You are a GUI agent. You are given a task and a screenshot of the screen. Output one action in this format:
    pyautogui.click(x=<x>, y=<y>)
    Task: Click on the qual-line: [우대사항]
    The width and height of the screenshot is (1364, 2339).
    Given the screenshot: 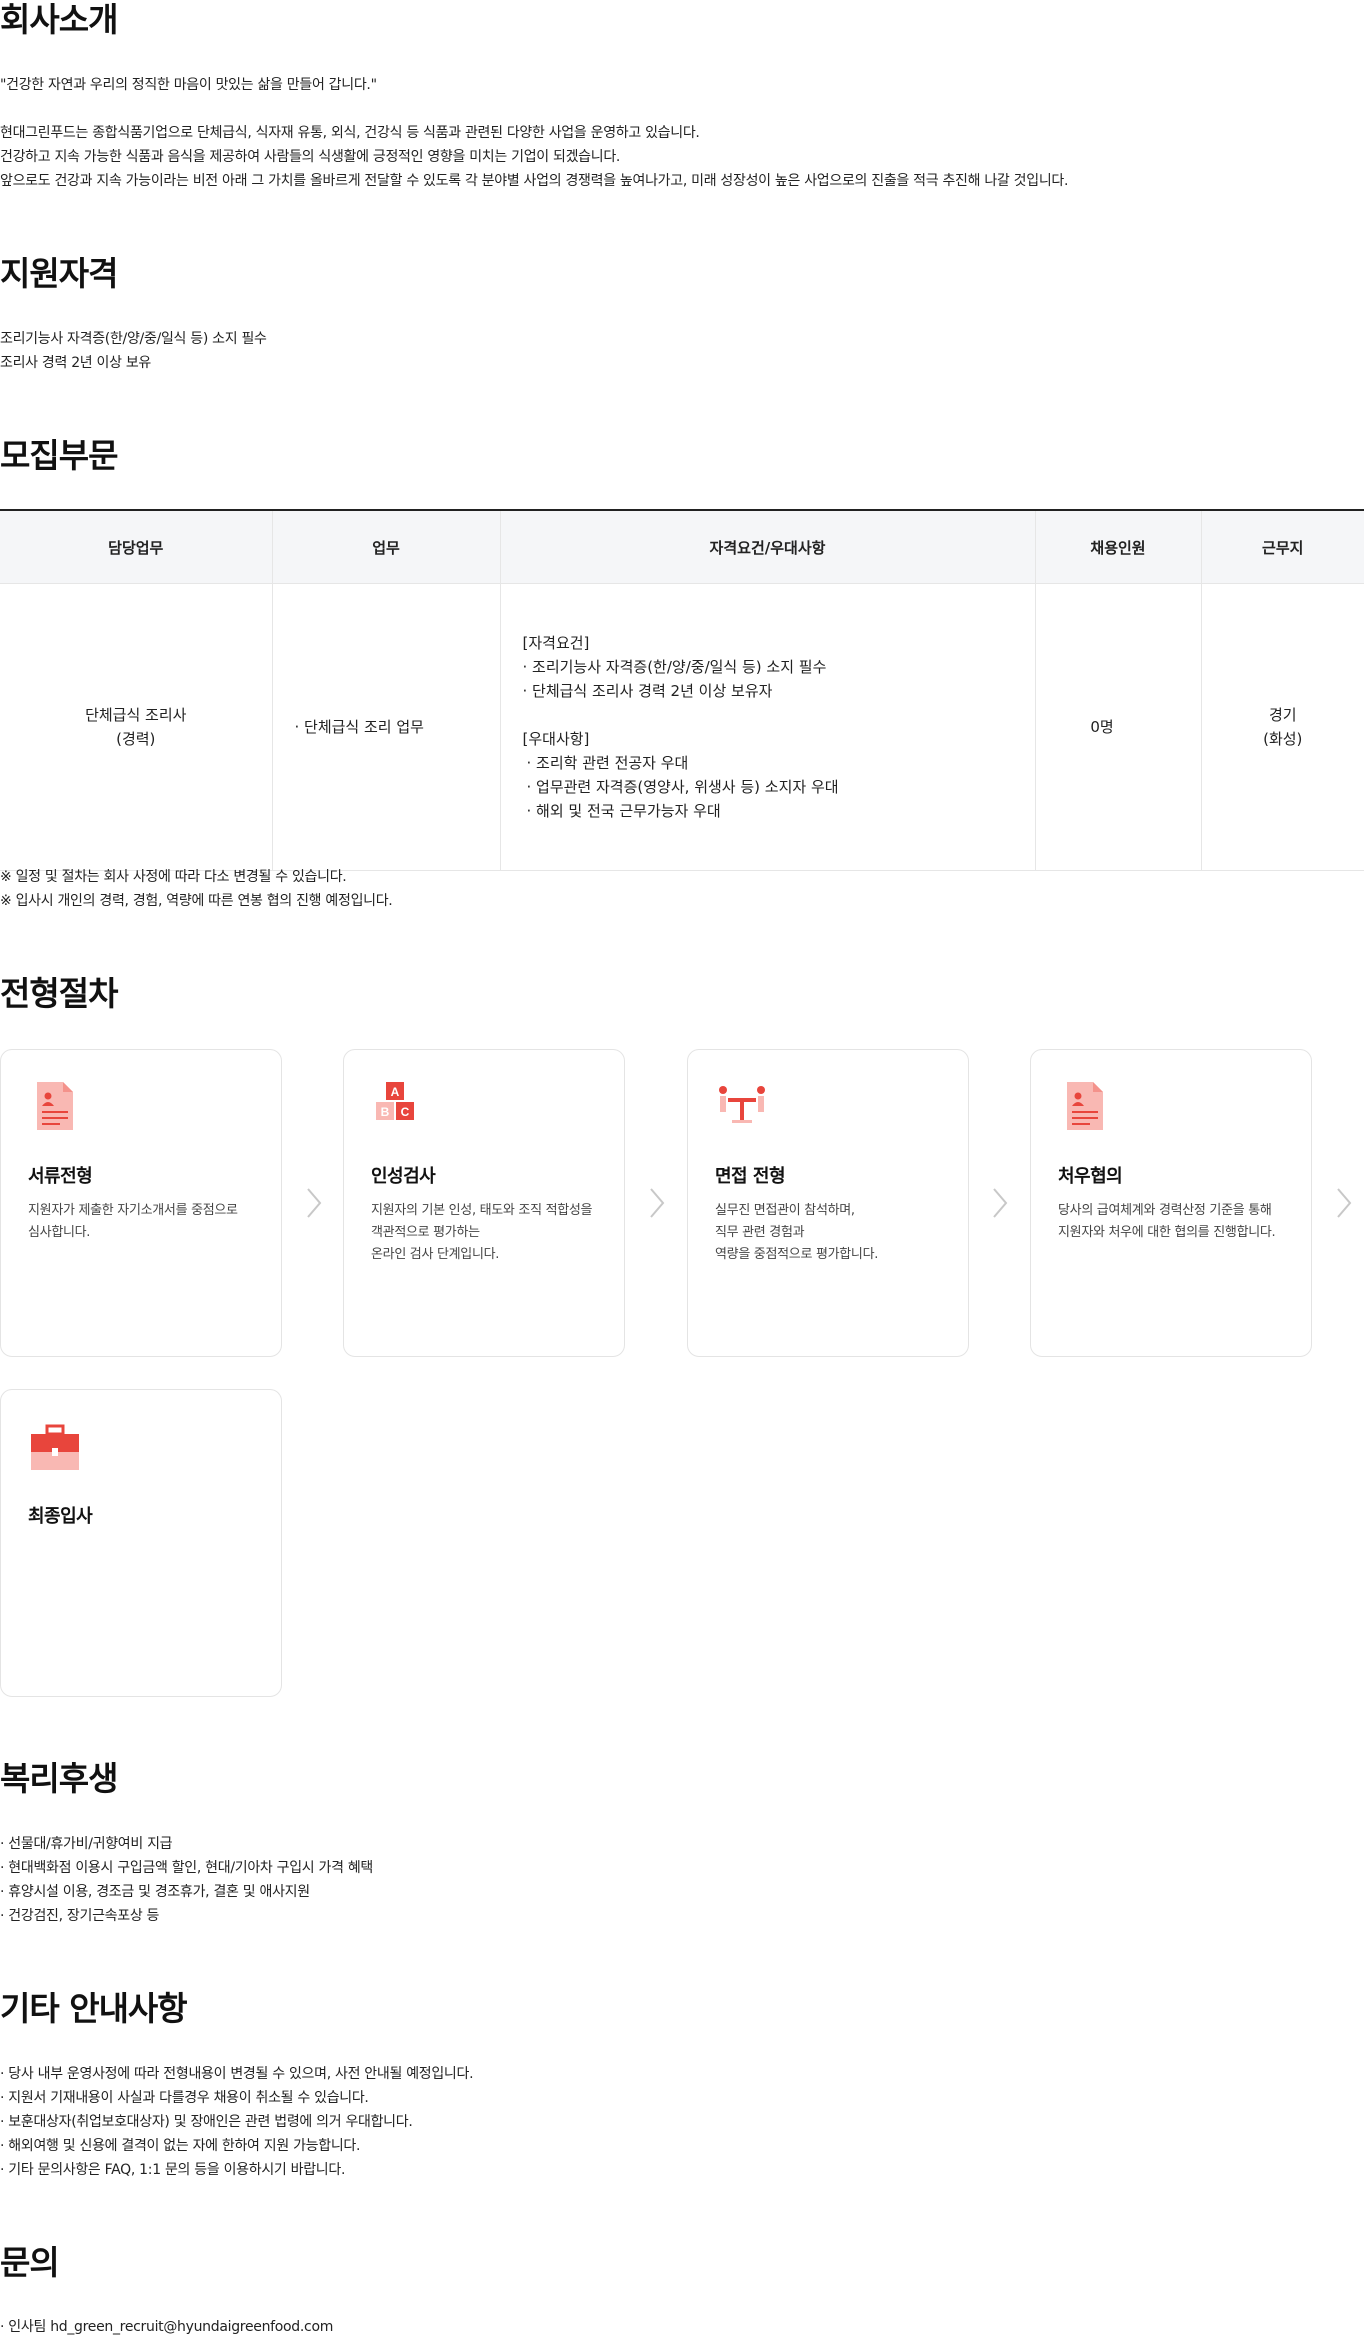 What is the action you would take?
    pyautogui.click(x=556, y=739)
    